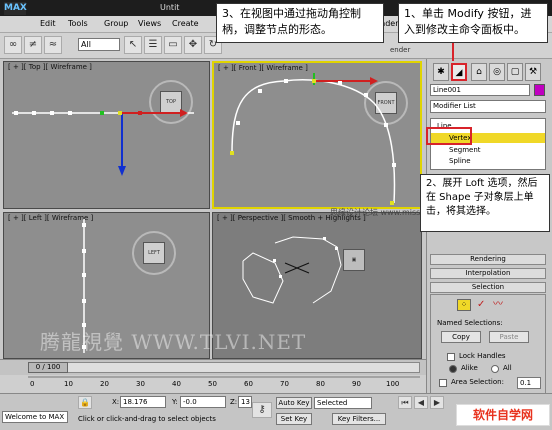 The height and width of the screenshot is (430, 552). I want to click on display-tab-icon: ▢, so click(515, 72).